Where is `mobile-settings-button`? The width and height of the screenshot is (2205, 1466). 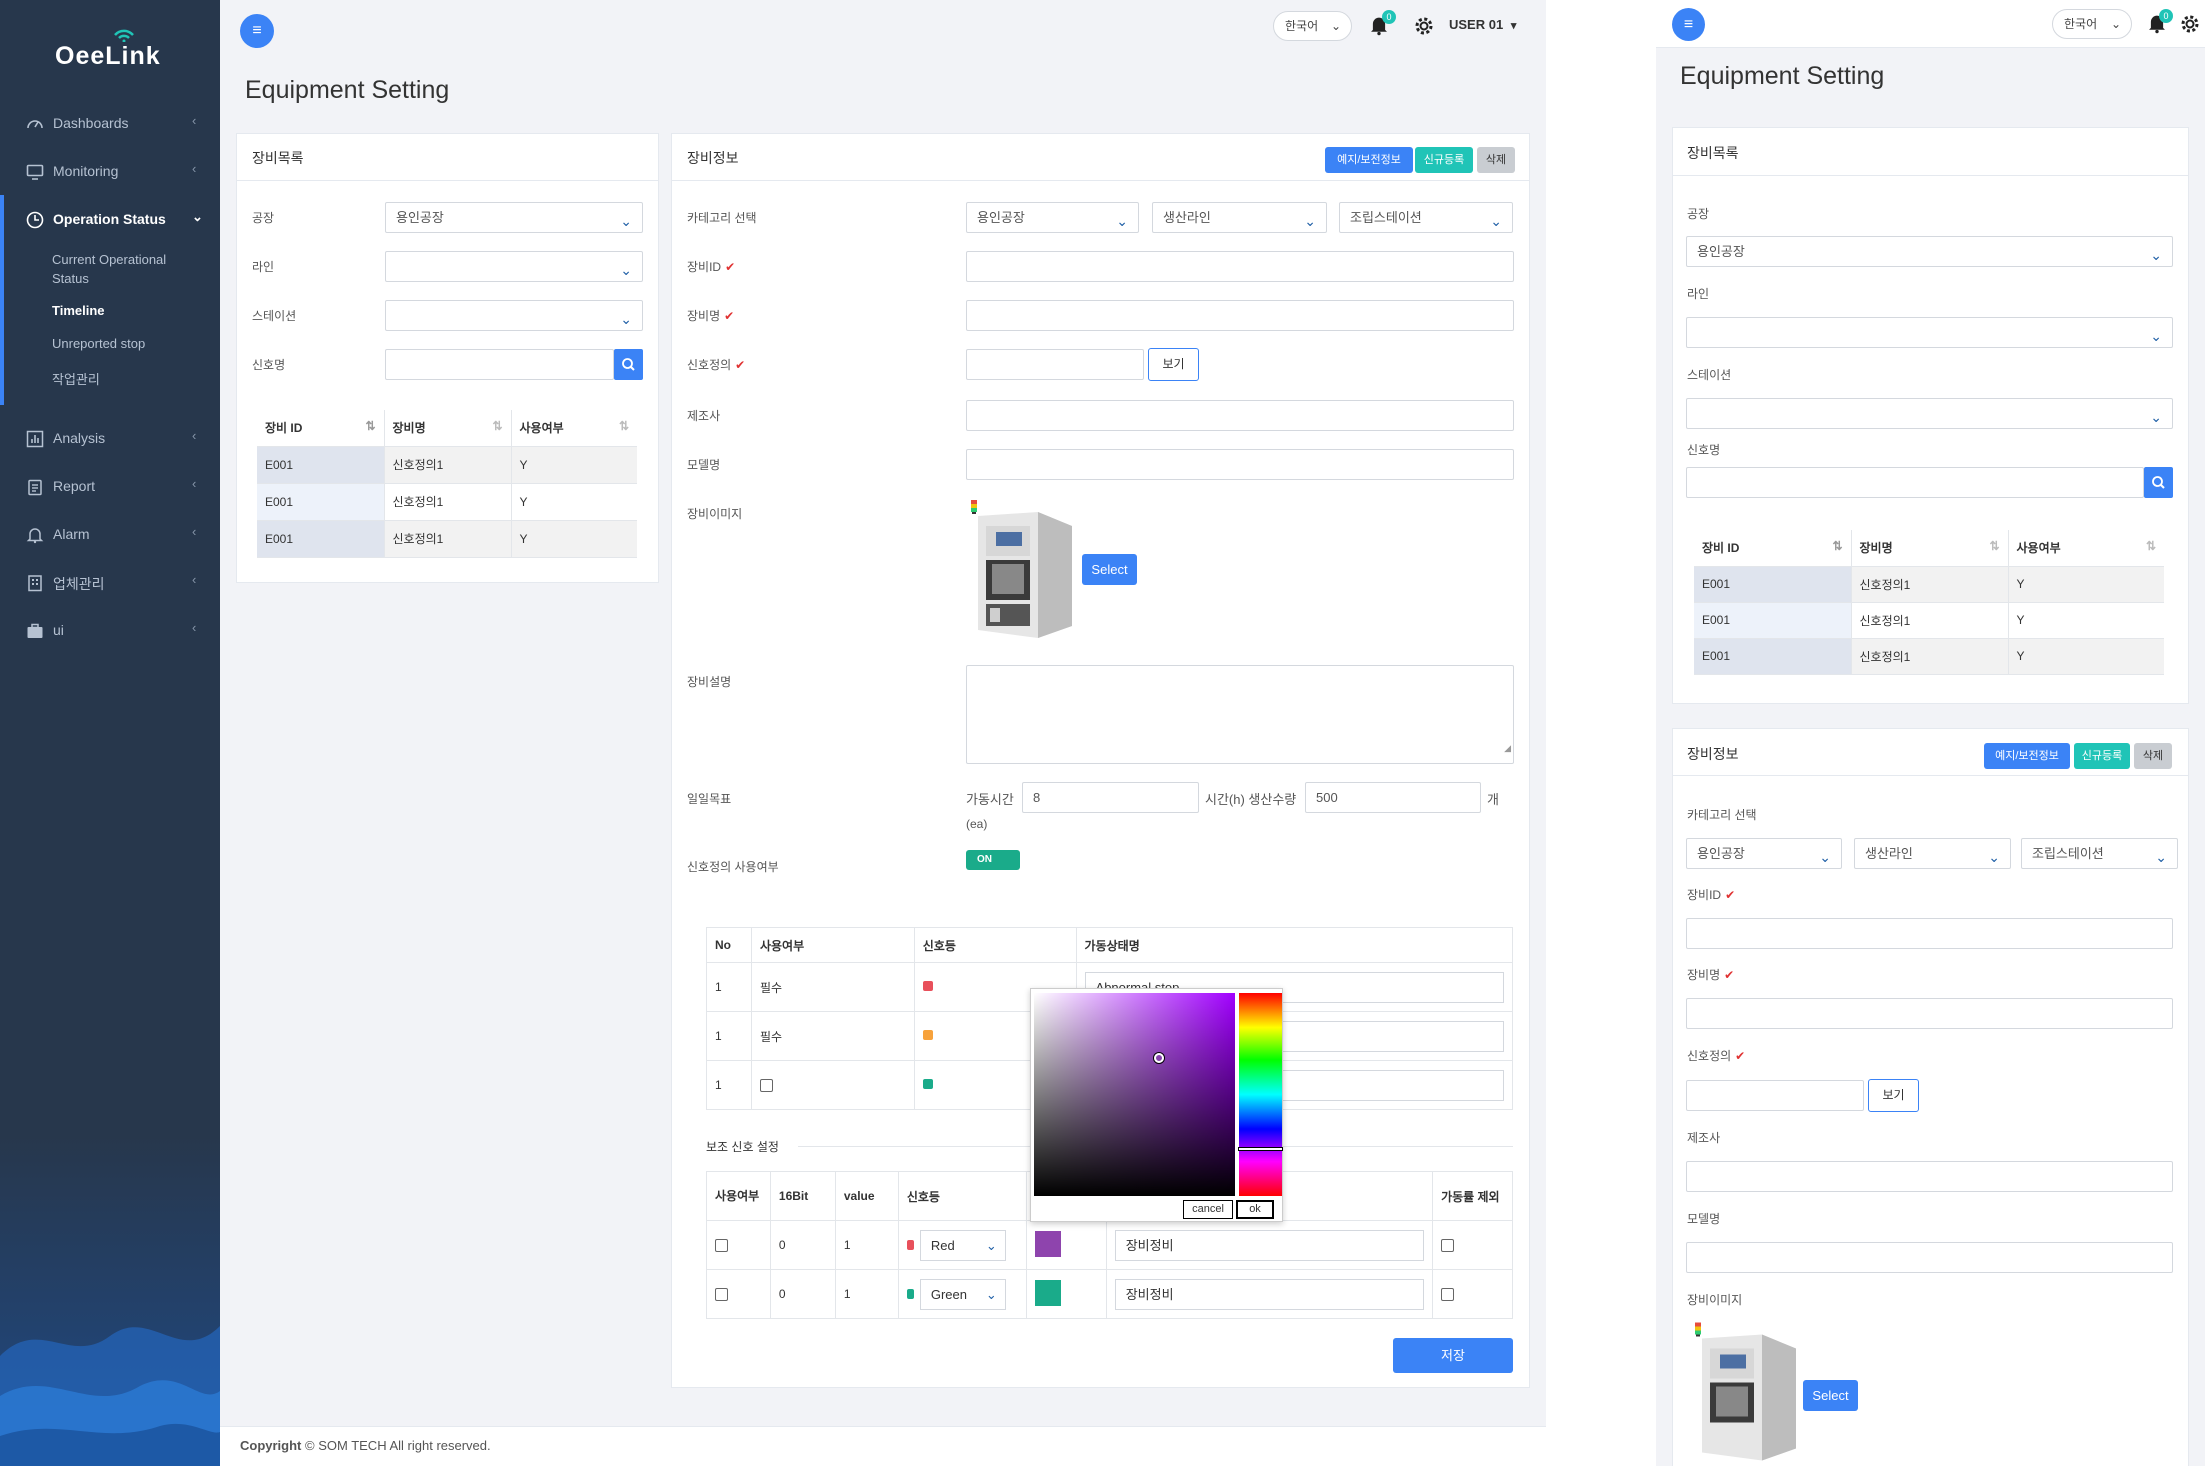 mobile-settings-button is located at coordinates (2190, 24).